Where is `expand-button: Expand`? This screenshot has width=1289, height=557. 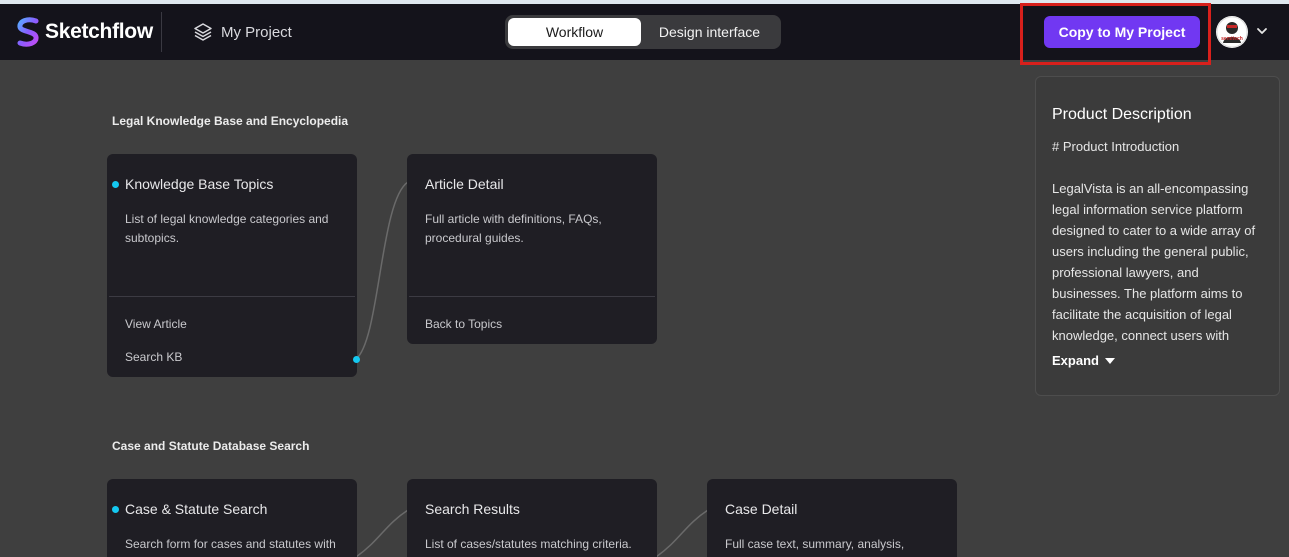 expand-button: Expand is located at coordinates (1083, 360).